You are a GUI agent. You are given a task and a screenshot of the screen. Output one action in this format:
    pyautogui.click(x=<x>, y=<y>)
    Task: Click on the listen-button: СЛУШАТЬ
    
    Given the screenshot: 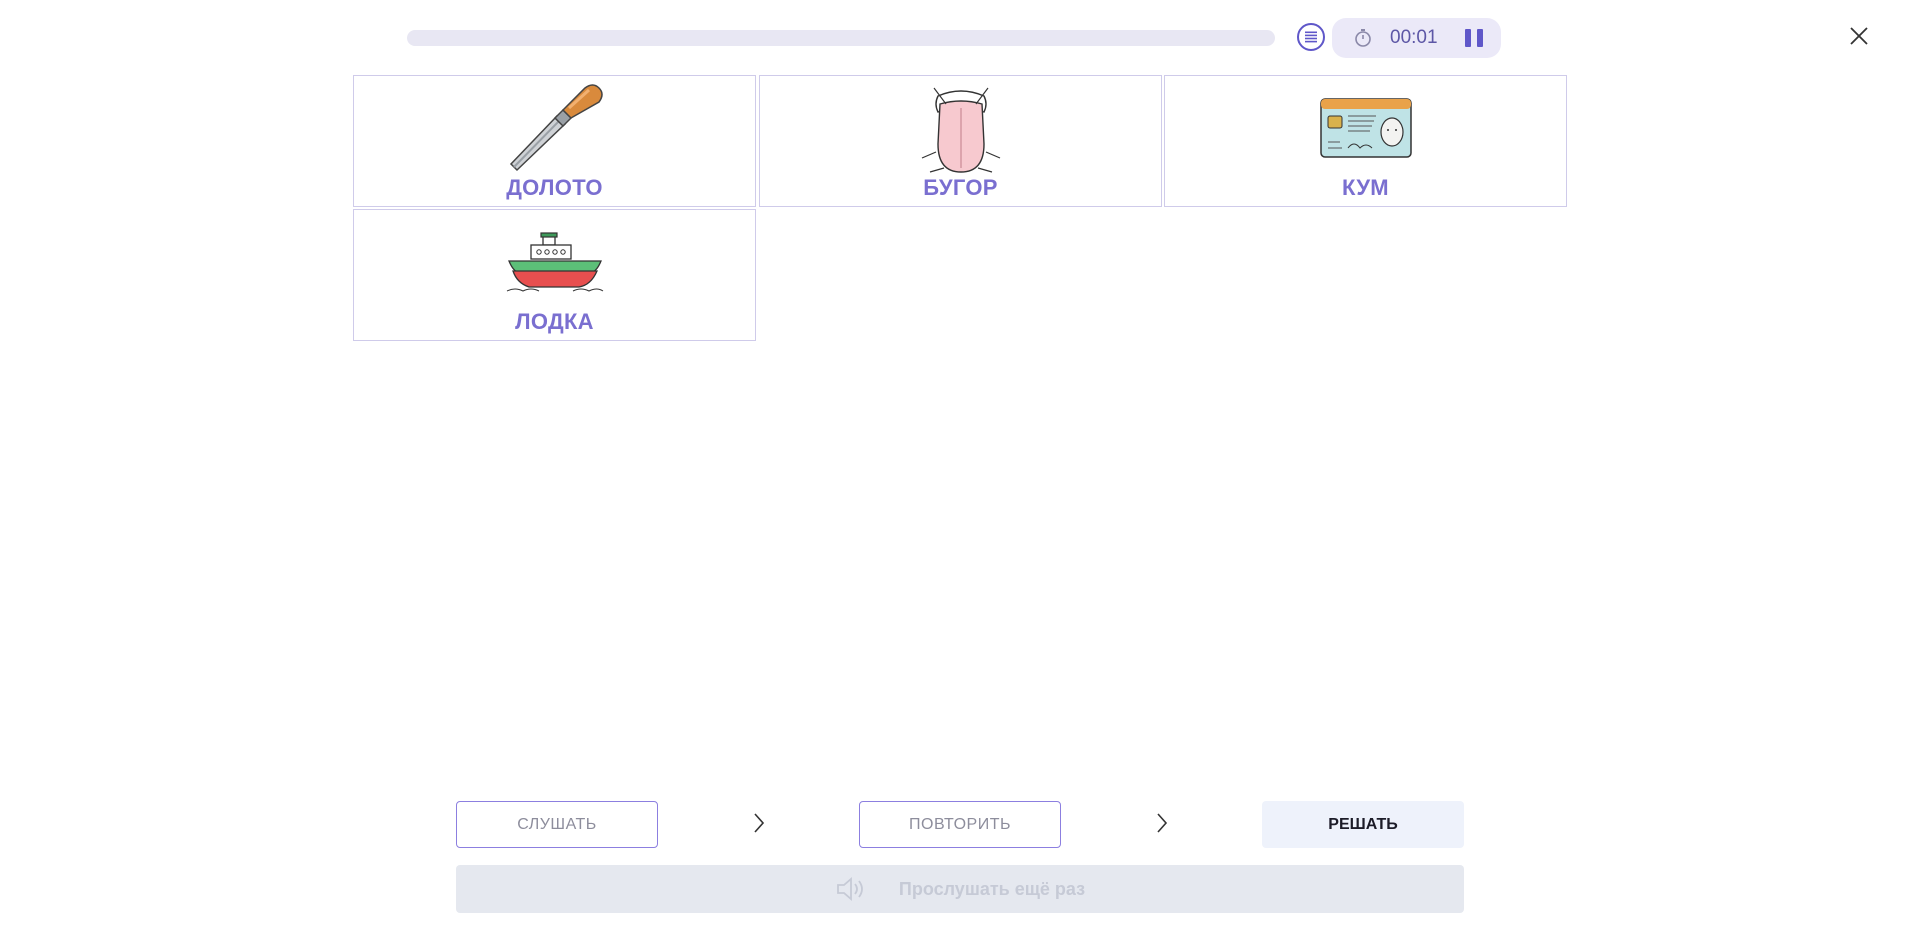 What is the action you would take?
    pyautogui.click(x=557, y=824)
    